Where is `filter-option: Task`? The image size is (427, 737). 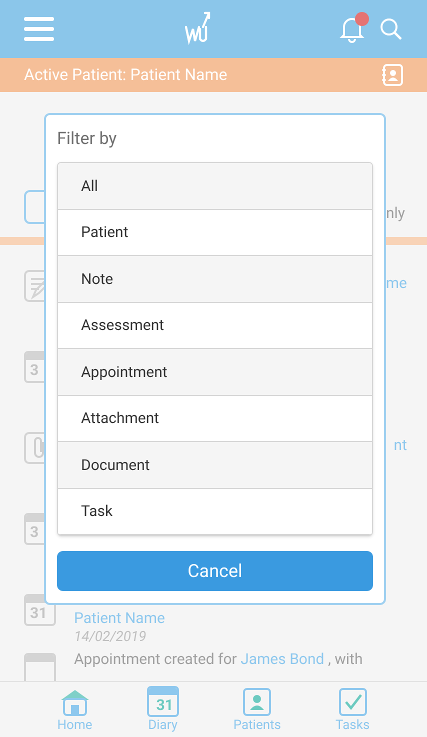
filter-option: Task is located at coordinates (215, 511).